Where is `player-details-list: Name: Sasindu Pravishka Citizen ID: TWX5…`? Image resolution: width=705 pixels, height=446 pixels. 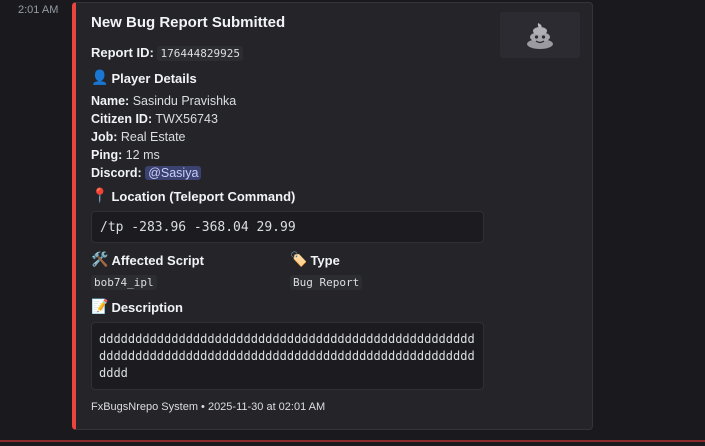
player-details-list: Name: Sasindu Pravishka Citizen ID: TWX5… is located at coordinates (163, 137).